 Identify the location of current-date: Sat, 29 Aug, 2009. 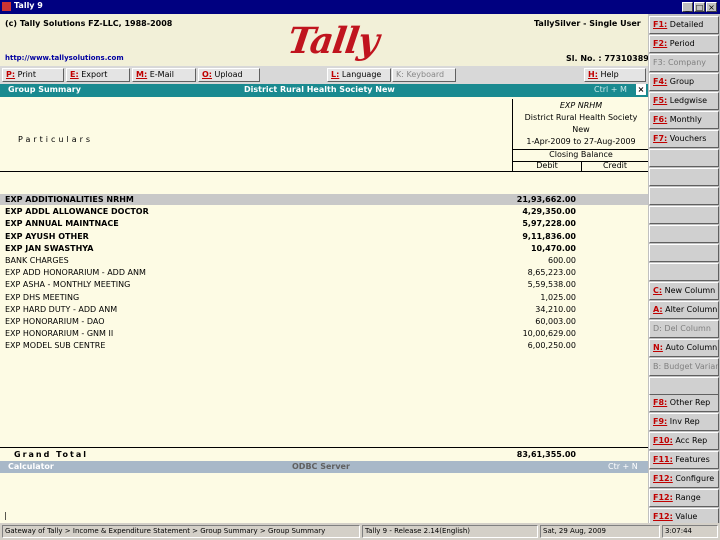
(600, 531).